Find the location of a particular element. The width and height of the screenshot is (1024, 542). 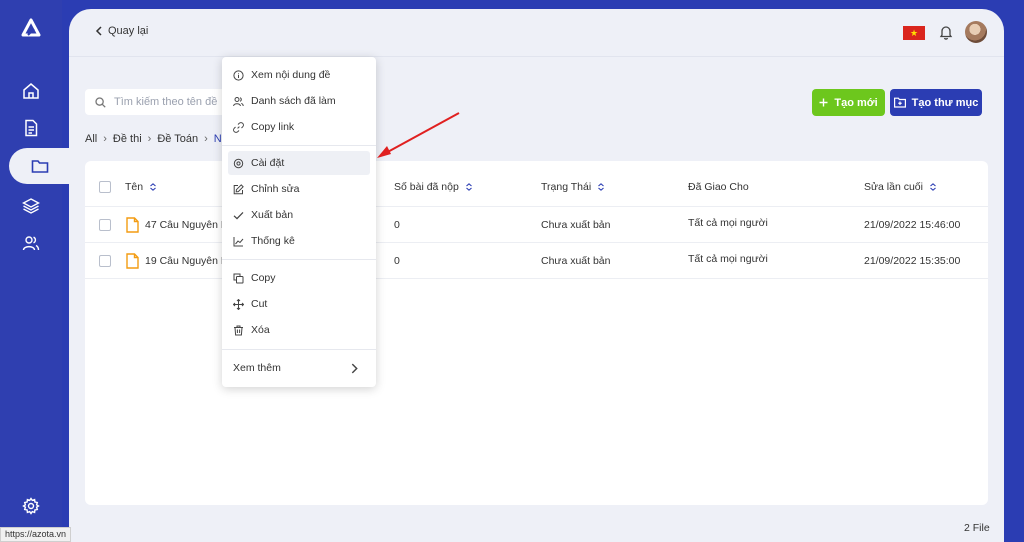

back-label: Quay lại is located at coordinates (128, 31).